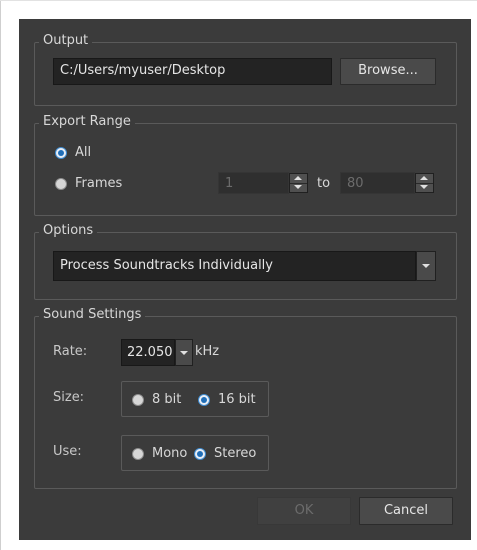 The image size is (477, 550). Describe the element at coordinates (61, 153) in the screenshot. I see `all-radio` at that location.